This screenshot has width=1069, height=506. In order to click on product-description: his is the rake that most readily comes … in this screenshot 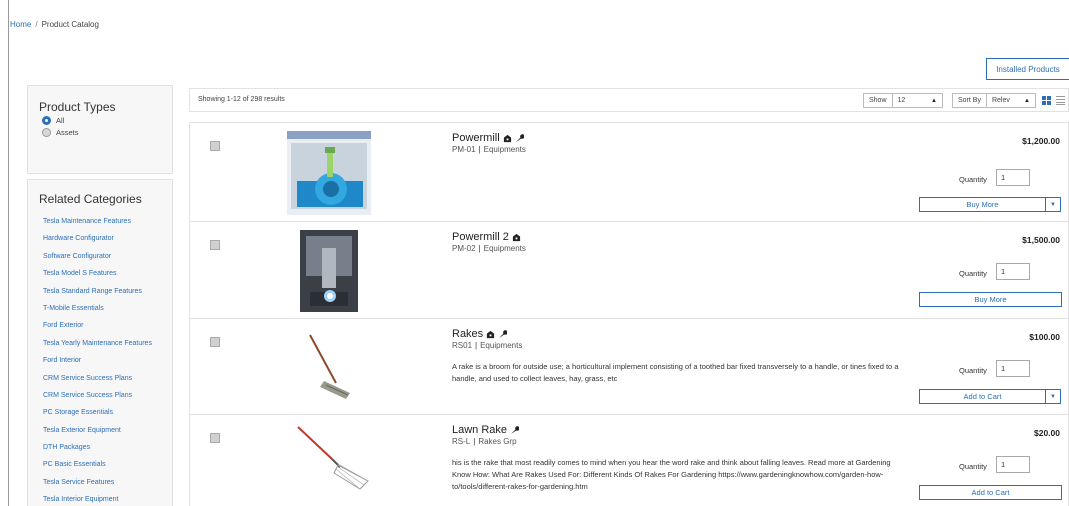, I will do `click(671, 474)`.